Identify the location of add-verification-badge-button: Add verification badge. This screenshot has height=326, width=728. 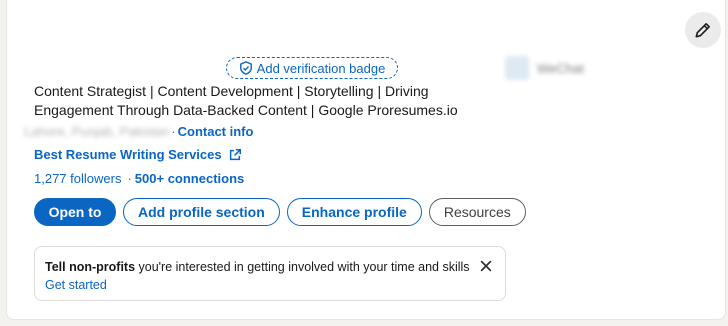
(312, 68).